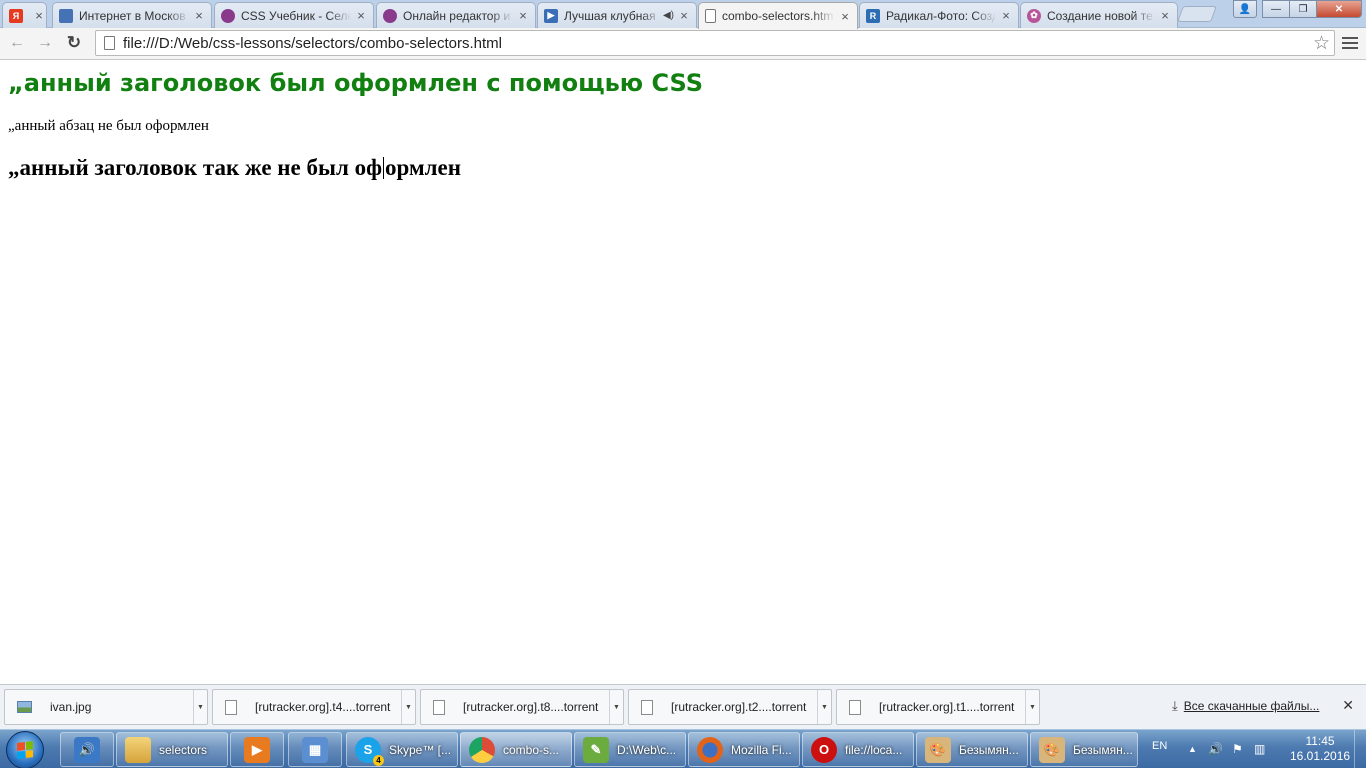 This screenshot has height=768, width=1366. What do you see at coordinates (873, 15) in the screenshot?
I see `radikal-icon: R` at bounding box center [873, 15].